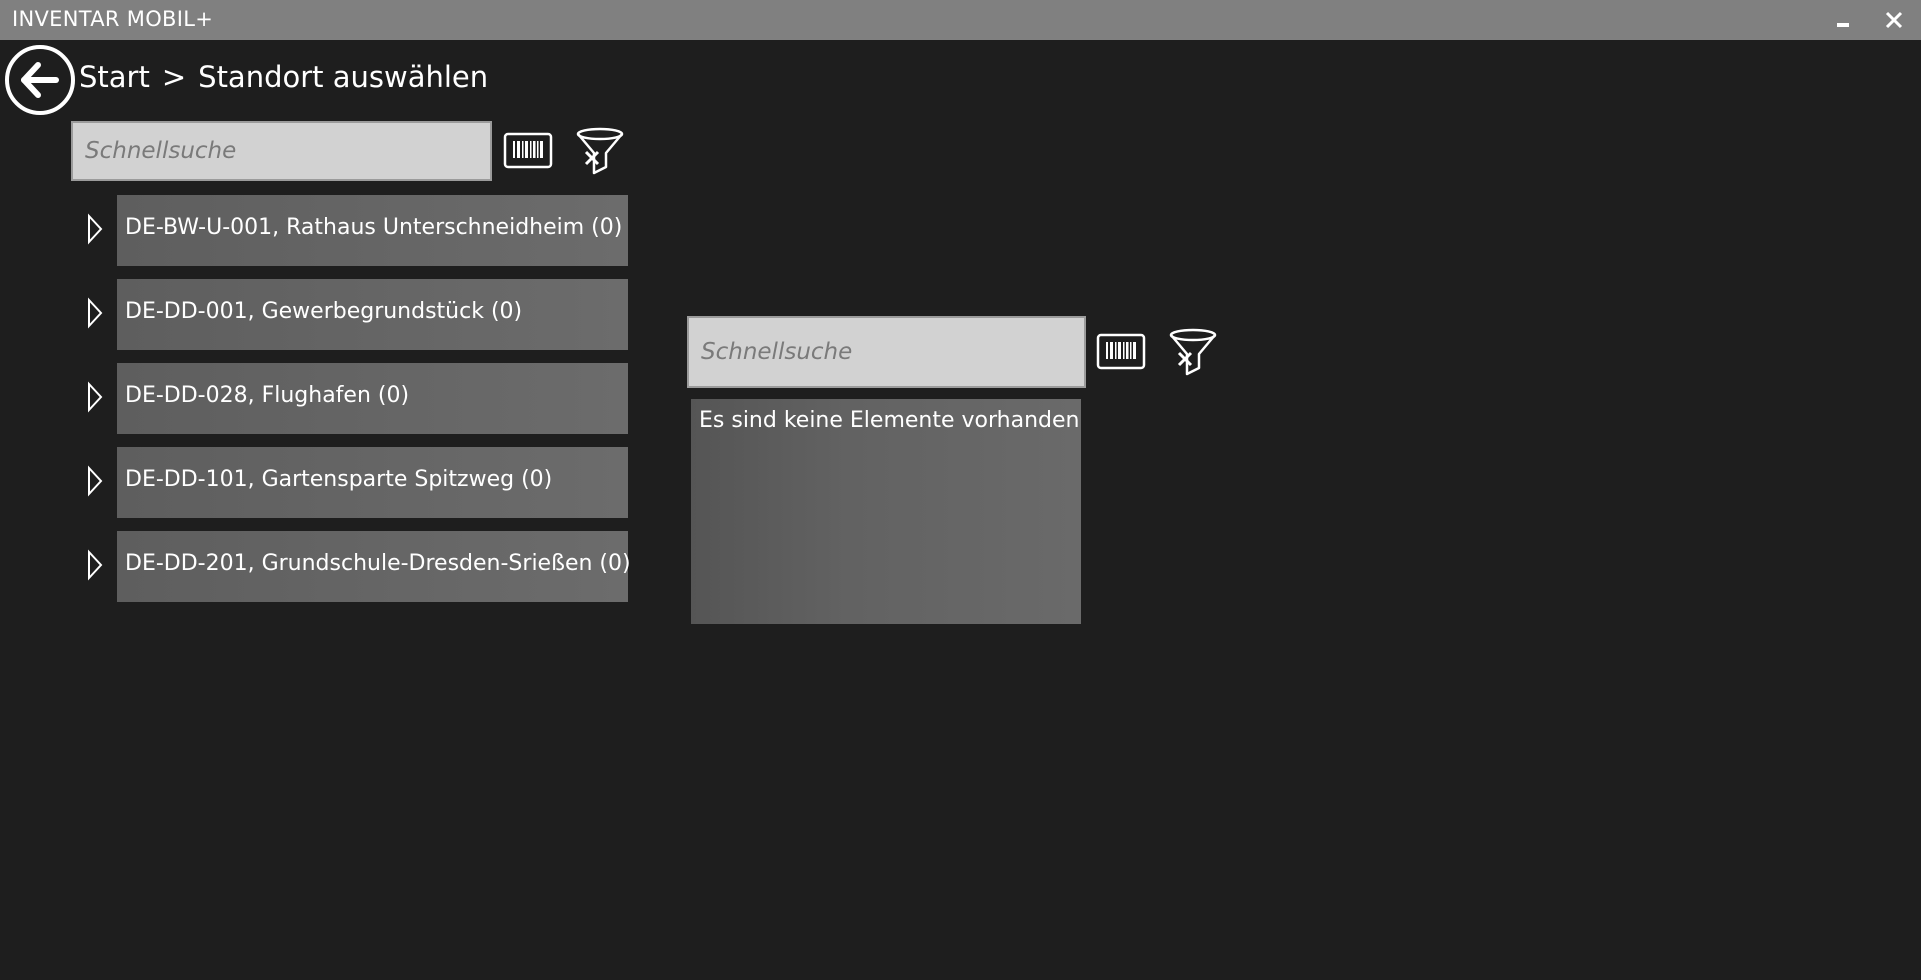  Describe the element at coordinates (114, 77) in the screenshot. I see `breadcrumb-root: Start` at that location.